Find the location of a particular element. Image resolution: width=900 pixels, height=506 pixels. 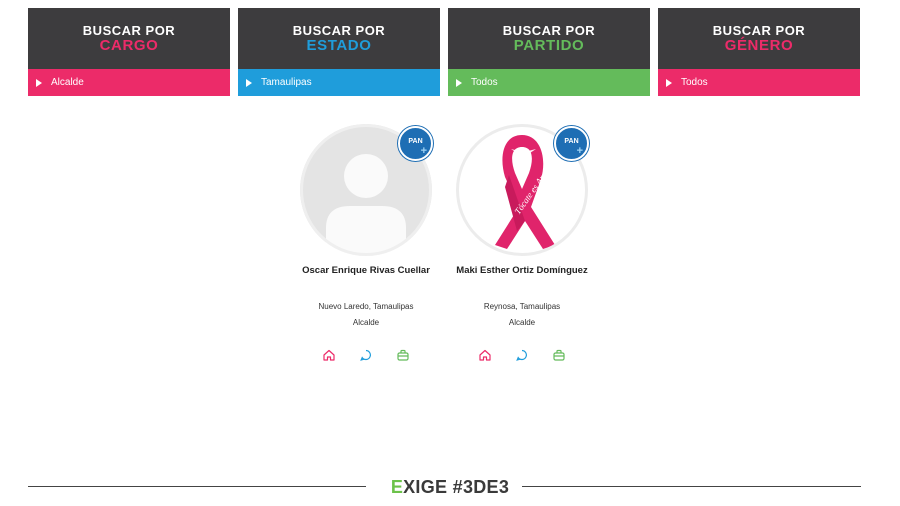

divider-left is located at coordinates (197, 486).